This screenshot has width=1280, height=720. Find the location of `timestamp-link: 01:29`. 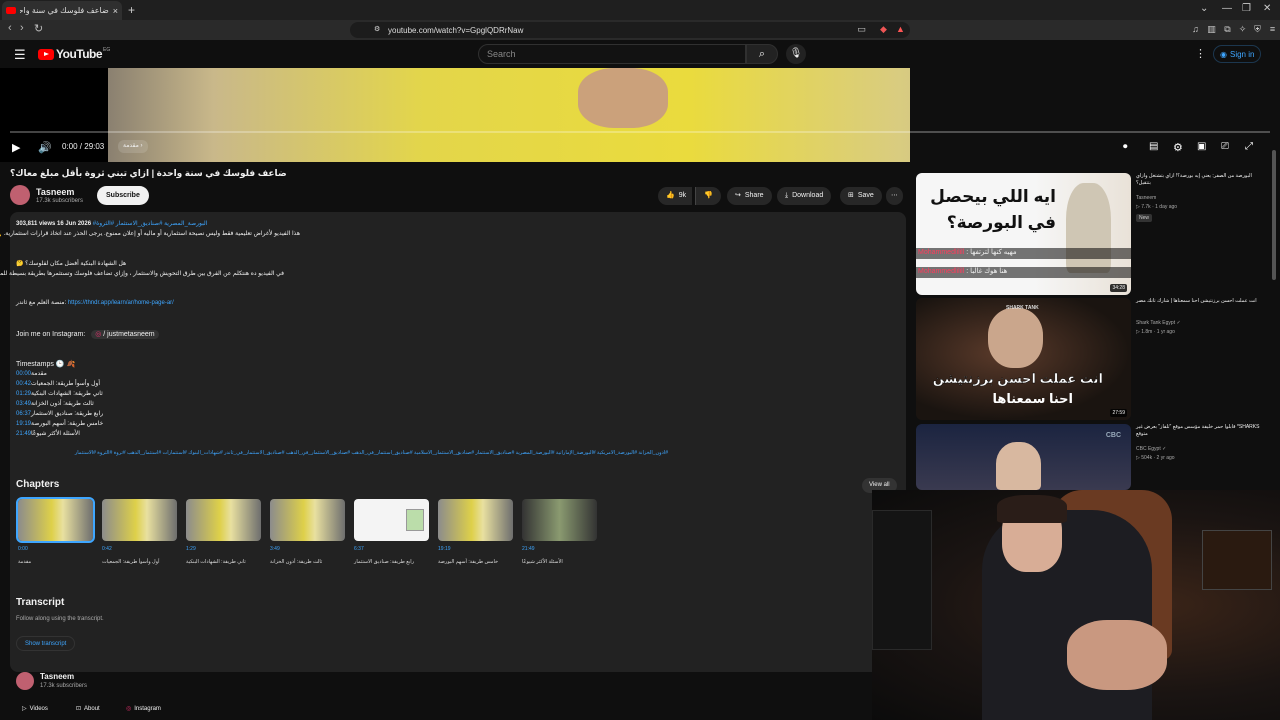

timestamp-link: 01:29 is located at coordinates (23, 394).